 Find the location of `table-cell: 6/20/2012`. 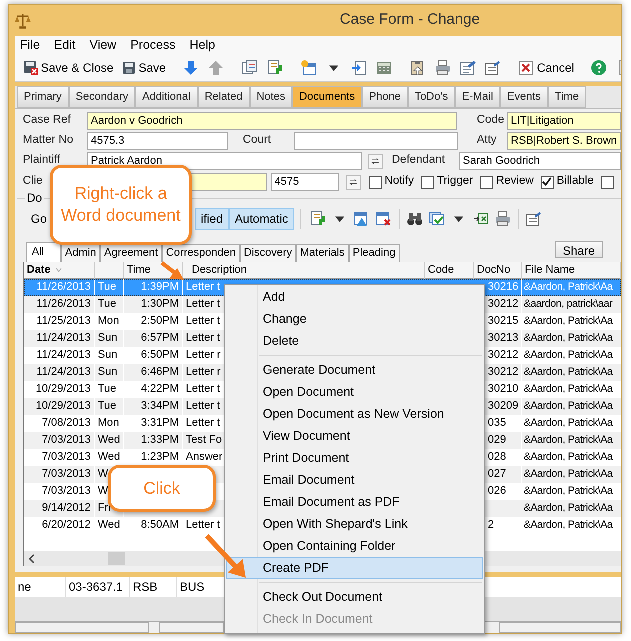

table-cell: 6/20/2012 is located at coordinates (59, 525).